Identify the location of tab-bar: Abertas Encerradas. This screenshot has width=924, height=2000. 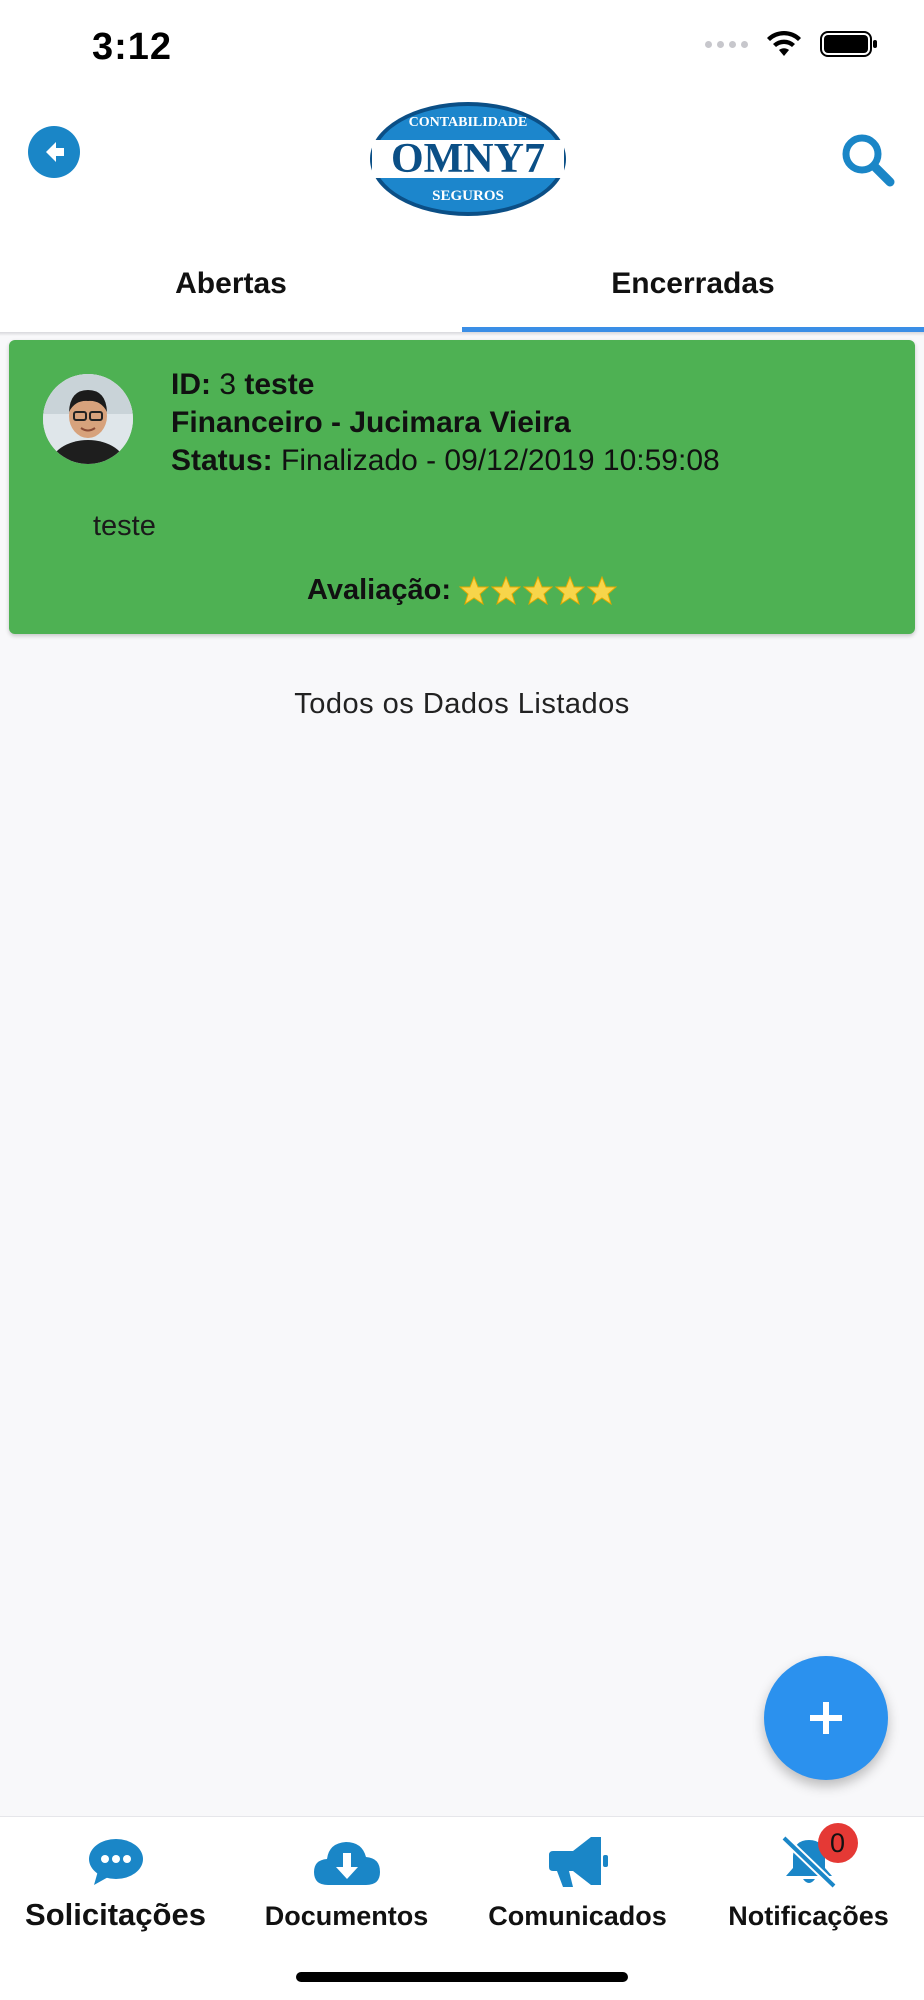
(462, 284).